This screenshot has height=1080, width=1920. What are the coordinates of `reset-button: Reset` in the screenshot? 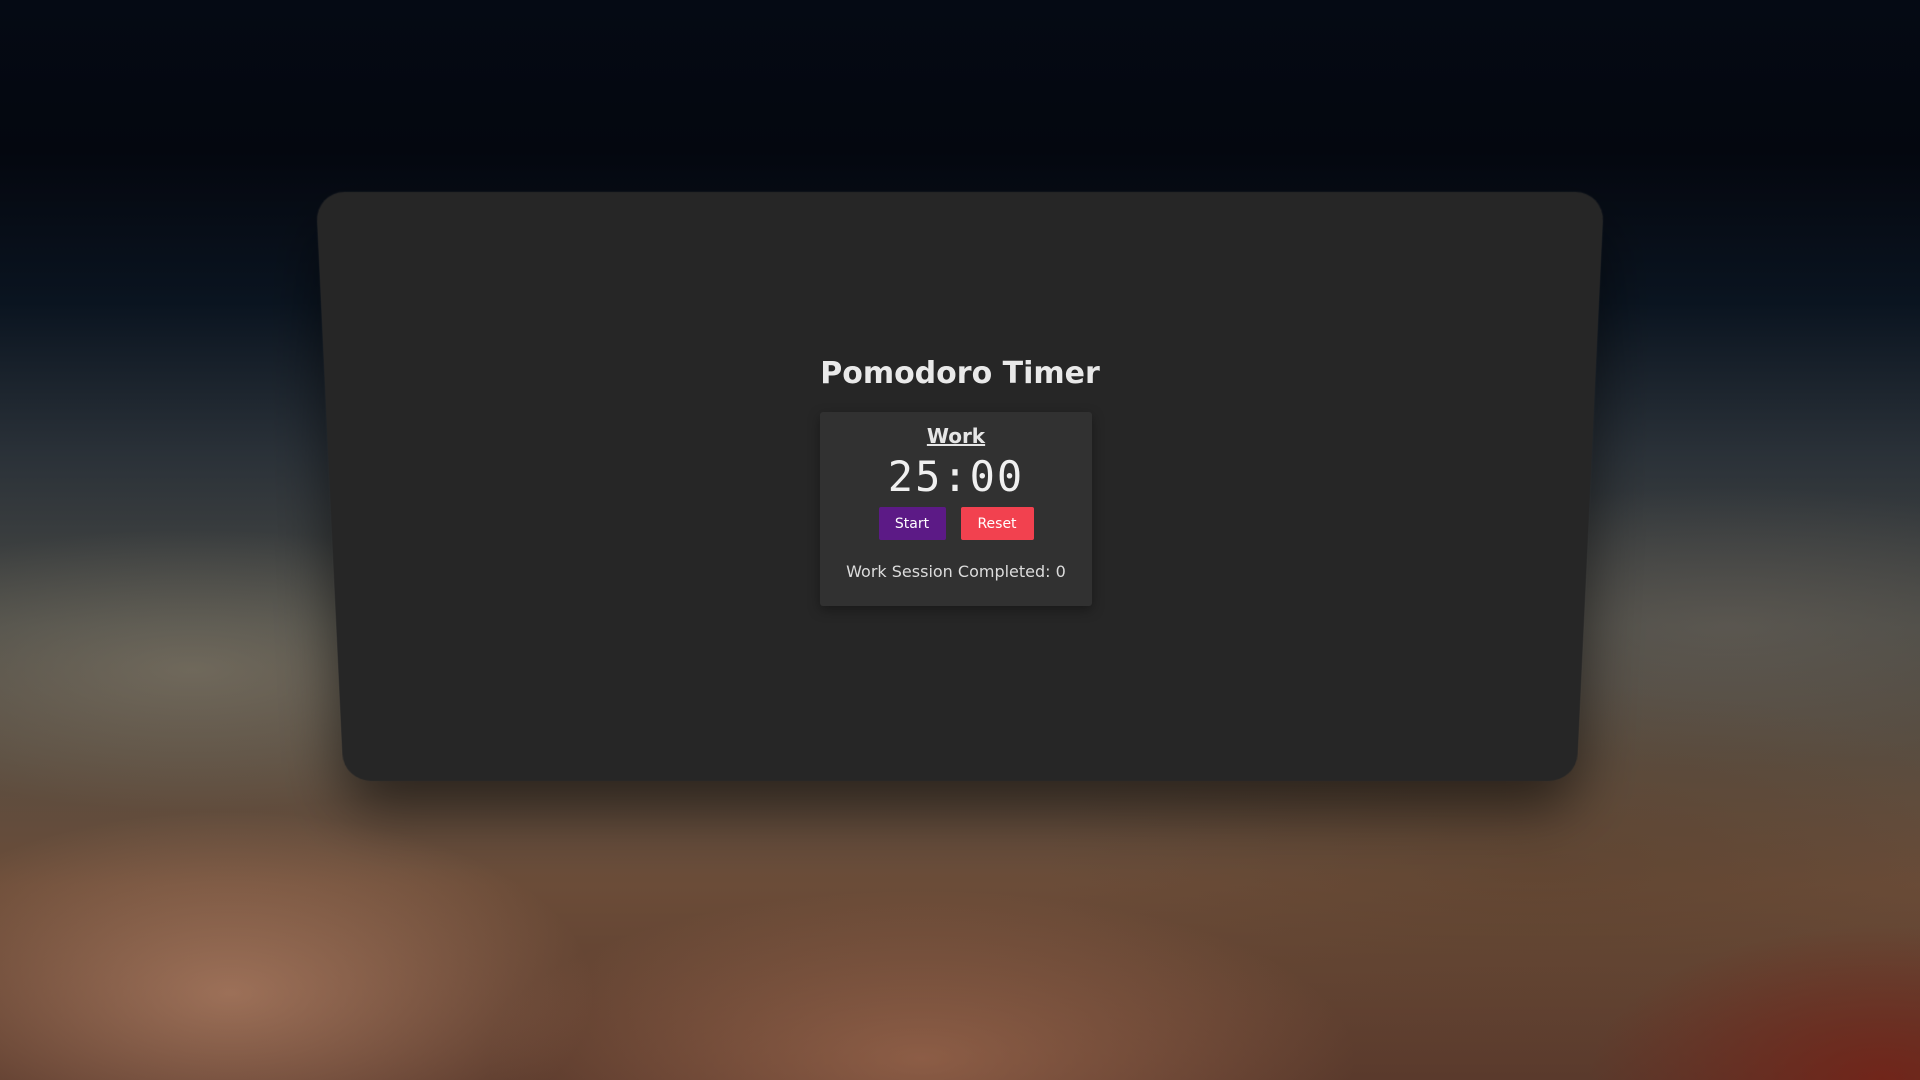 It's located at (997, 523).